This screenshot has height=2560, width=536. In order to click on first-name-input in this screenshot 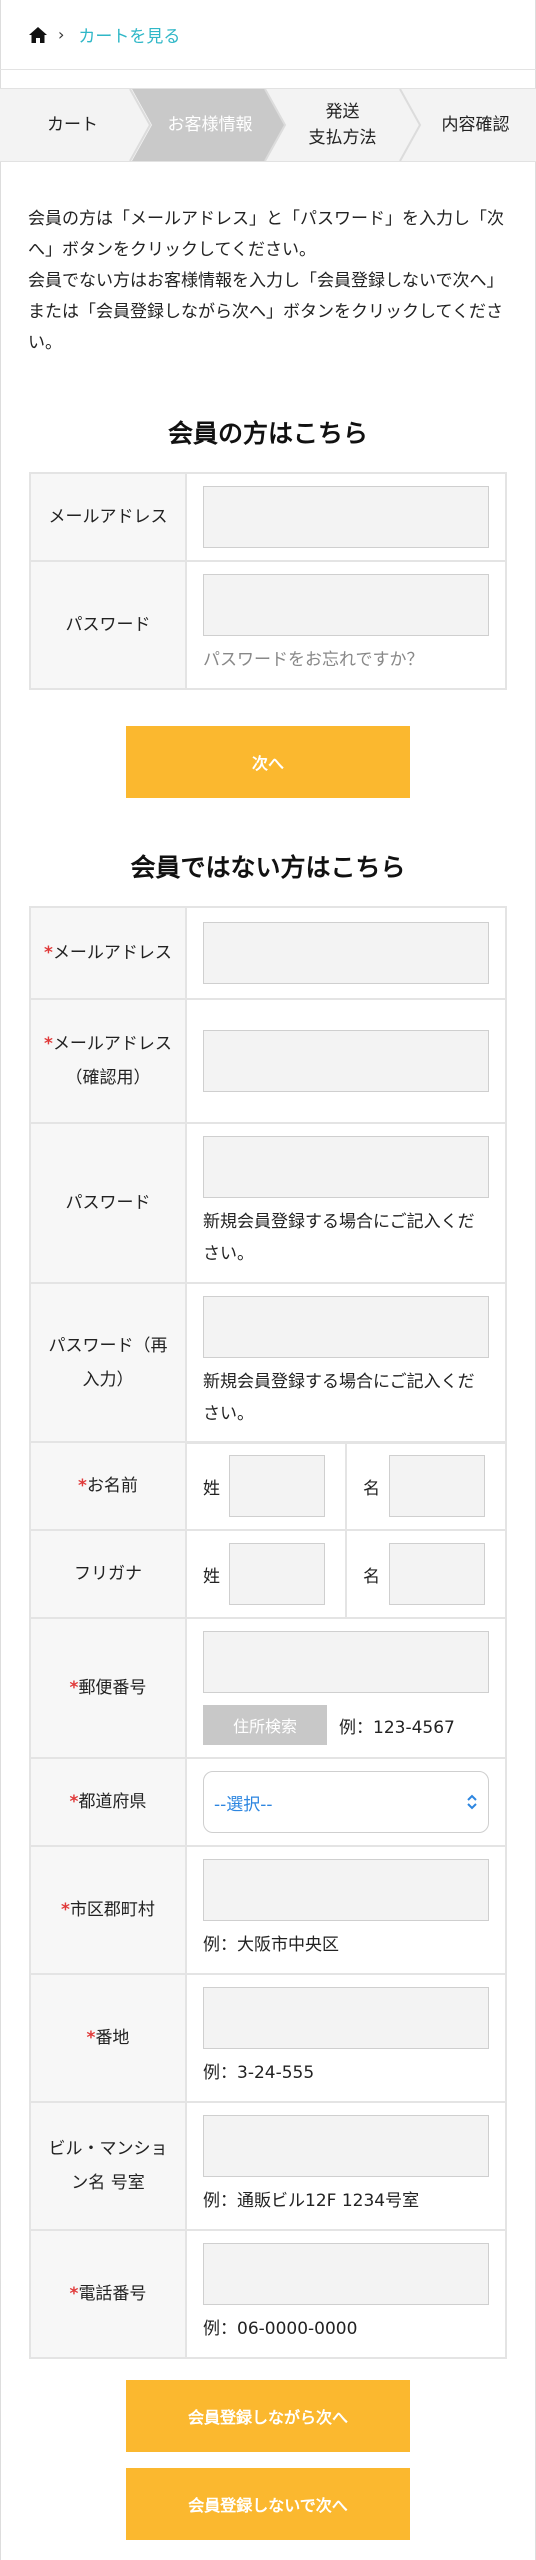, I will do `click(437, 1486)`.